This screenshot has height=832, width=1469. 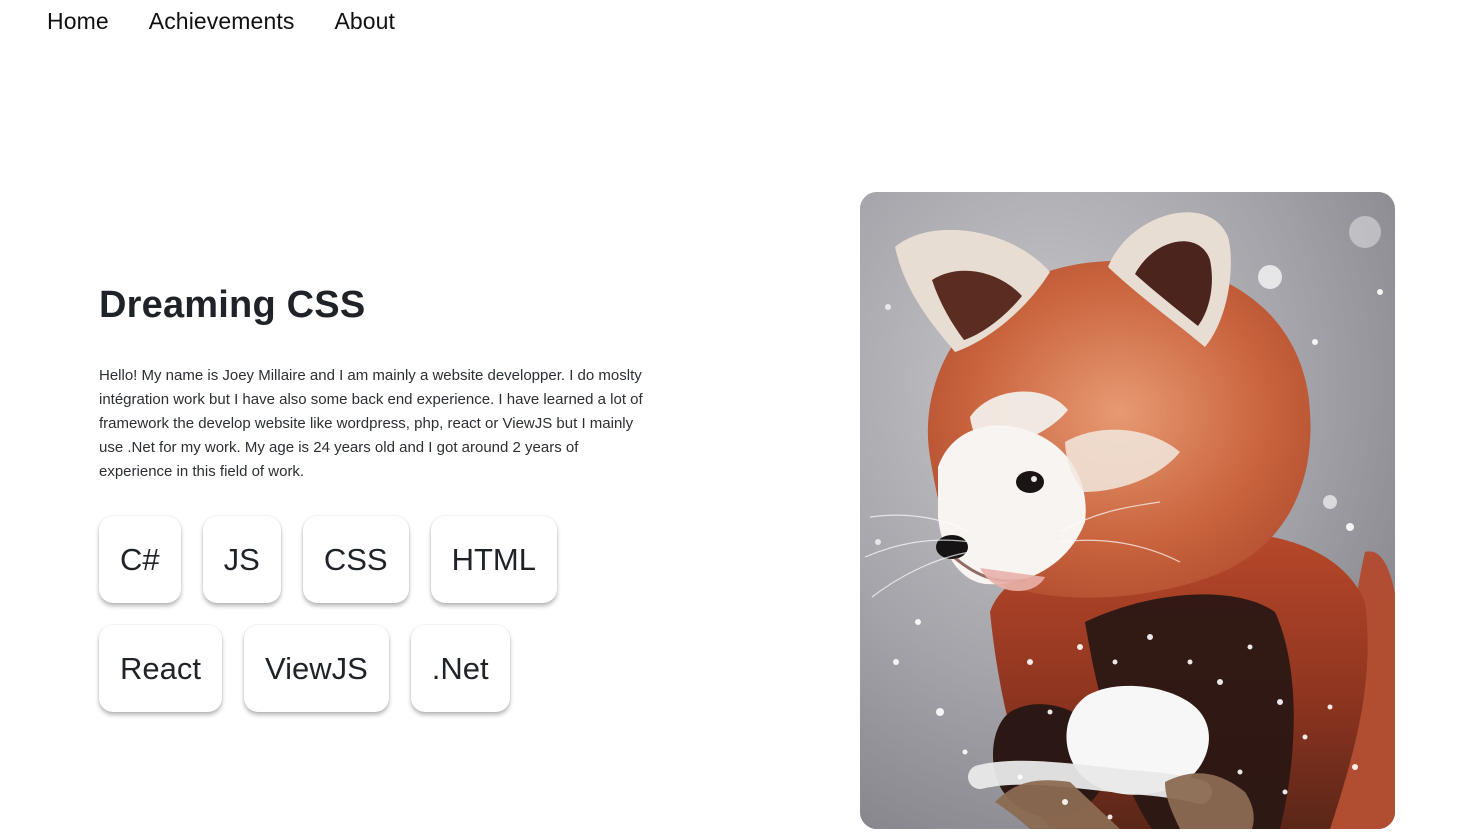 I want to click on skill-chip-react: React, so click(x=160, y=668).